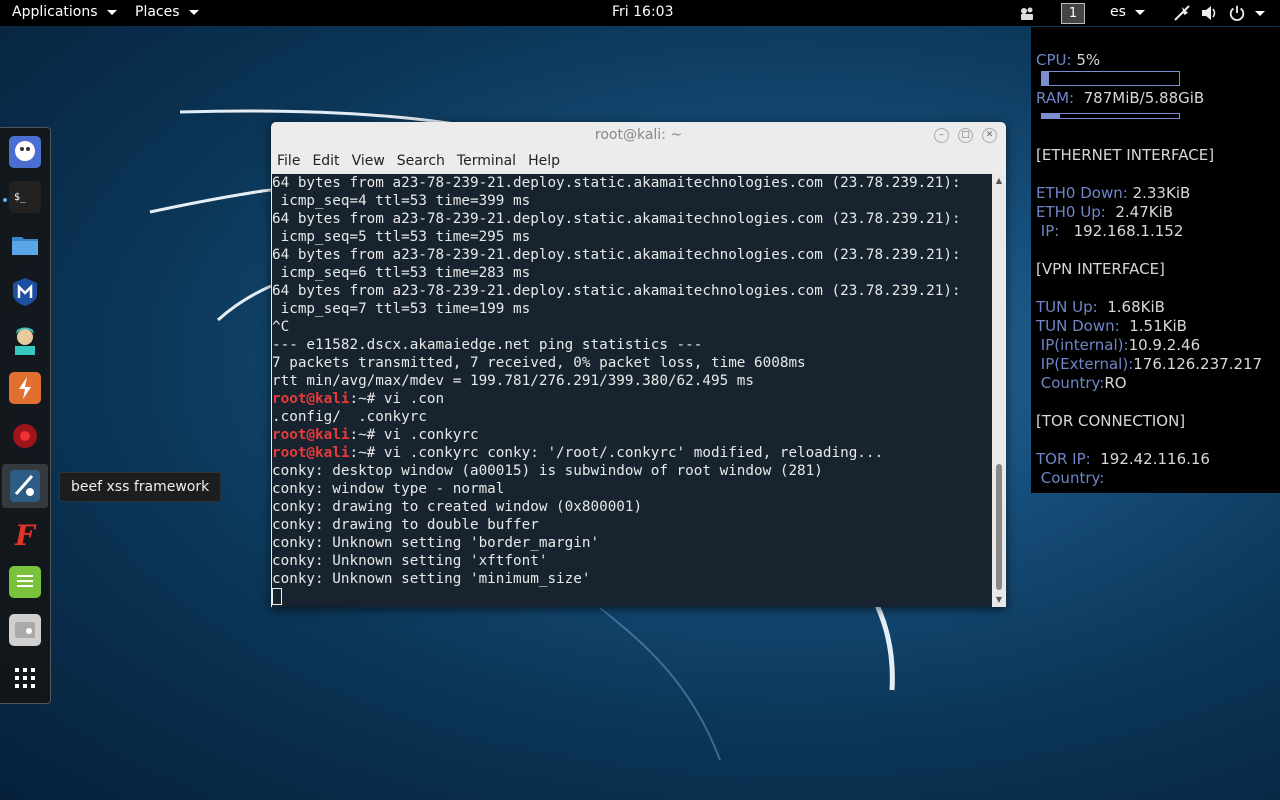  What do you see at coordinates (368, 161) in the screenshot?
I see `menu-view: View` at bounding box center [368, 161].